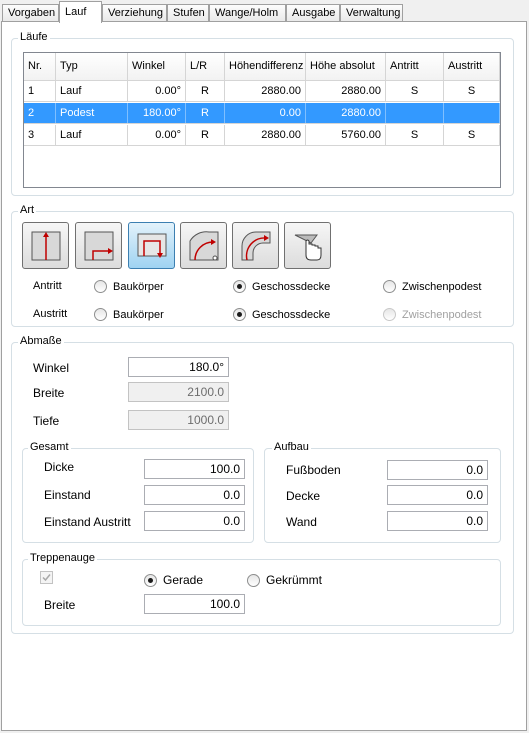 This screenshot has width=529, height=733. I want to click on col-header-typ: Typ, so click(92, 66).